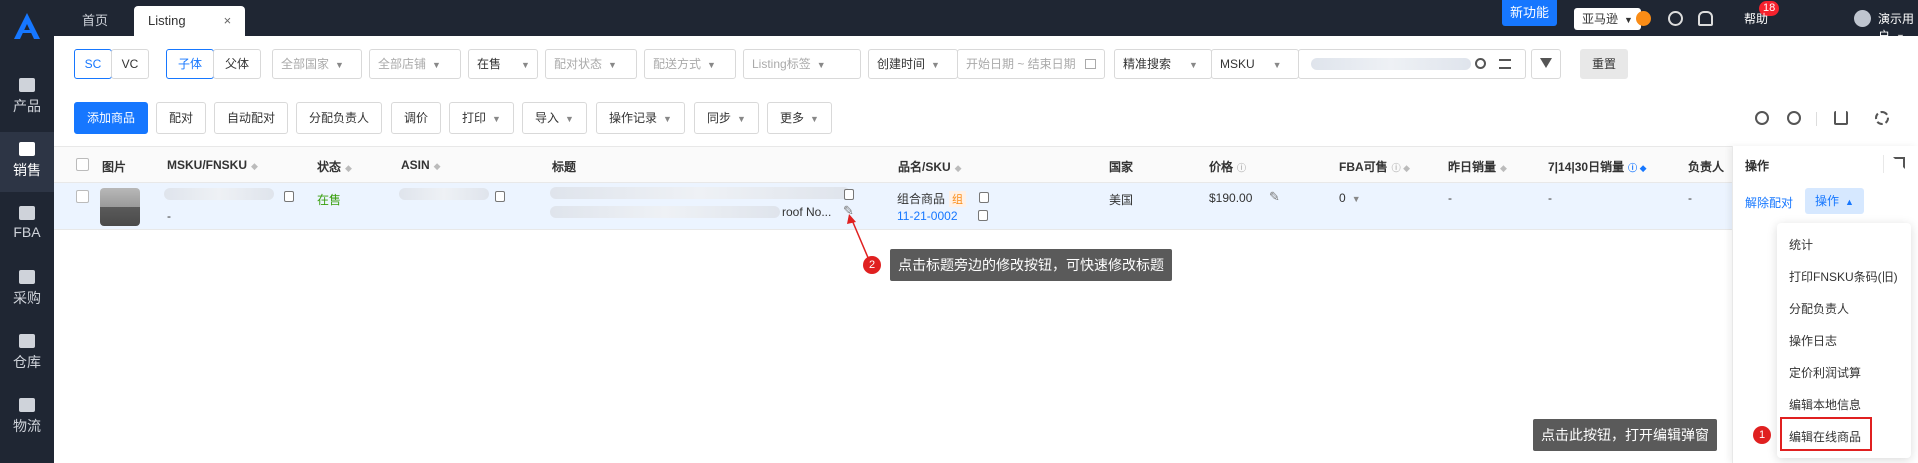 This screenshot has height=463, width=1918. I want to click on child-toggle: 子体, so click(190, 64).